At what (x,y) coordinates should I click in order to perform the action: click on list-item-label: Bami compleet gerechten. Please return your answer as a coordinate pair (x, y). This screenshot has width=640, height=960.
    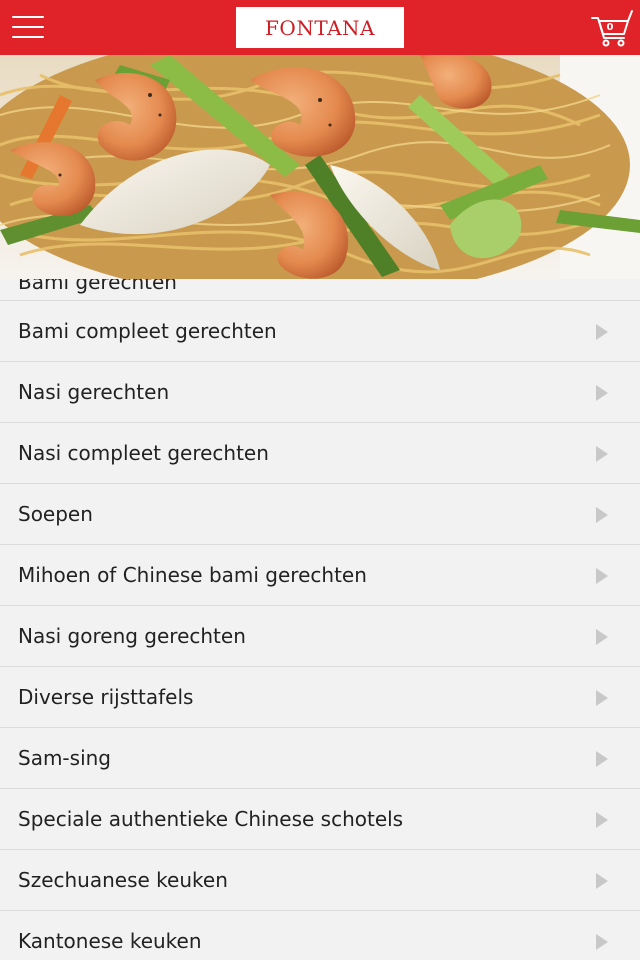
    Looking at the image, I should click on (147, 331).